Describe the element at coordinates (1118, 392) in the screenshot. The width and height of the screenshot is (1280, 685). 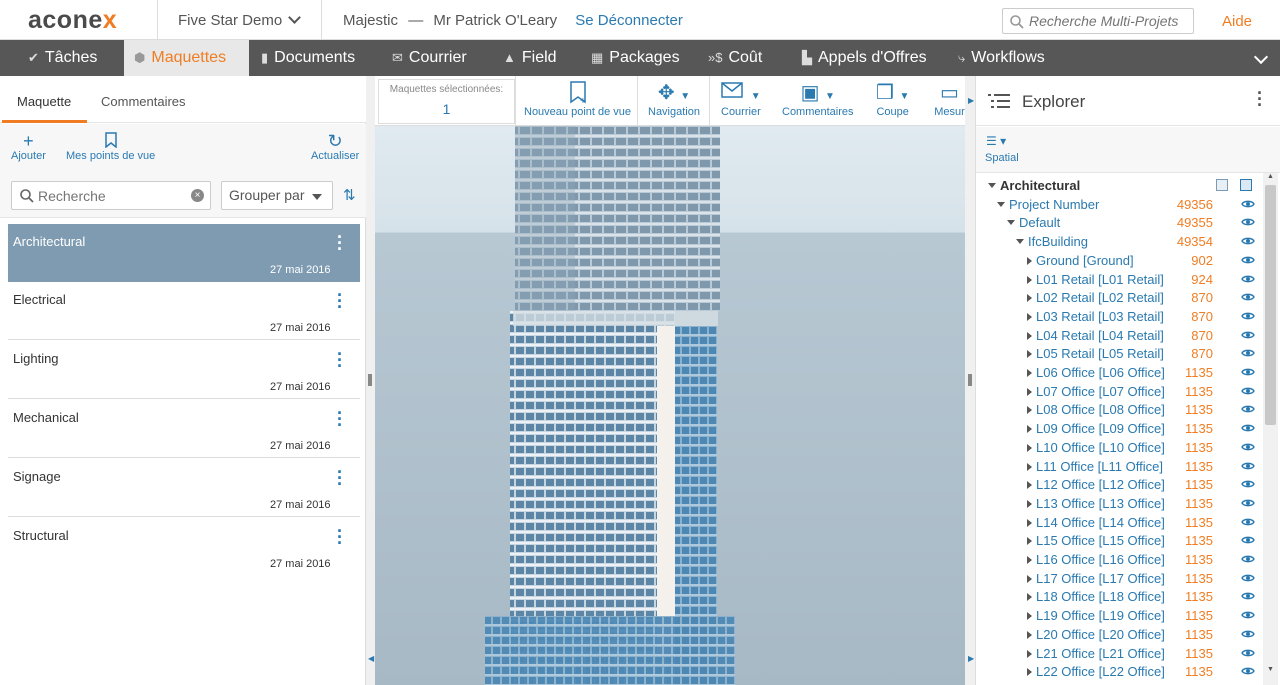
I see `tree-node: L07 Office [L07 Office] 1135` at that location.